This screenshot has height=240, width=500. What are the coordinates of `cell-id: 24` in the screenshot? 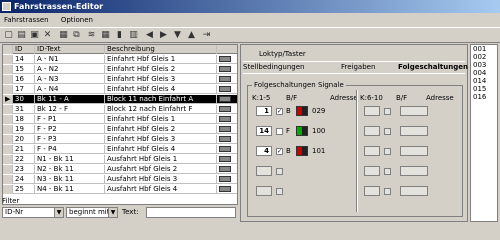 It's located at (24, 179).